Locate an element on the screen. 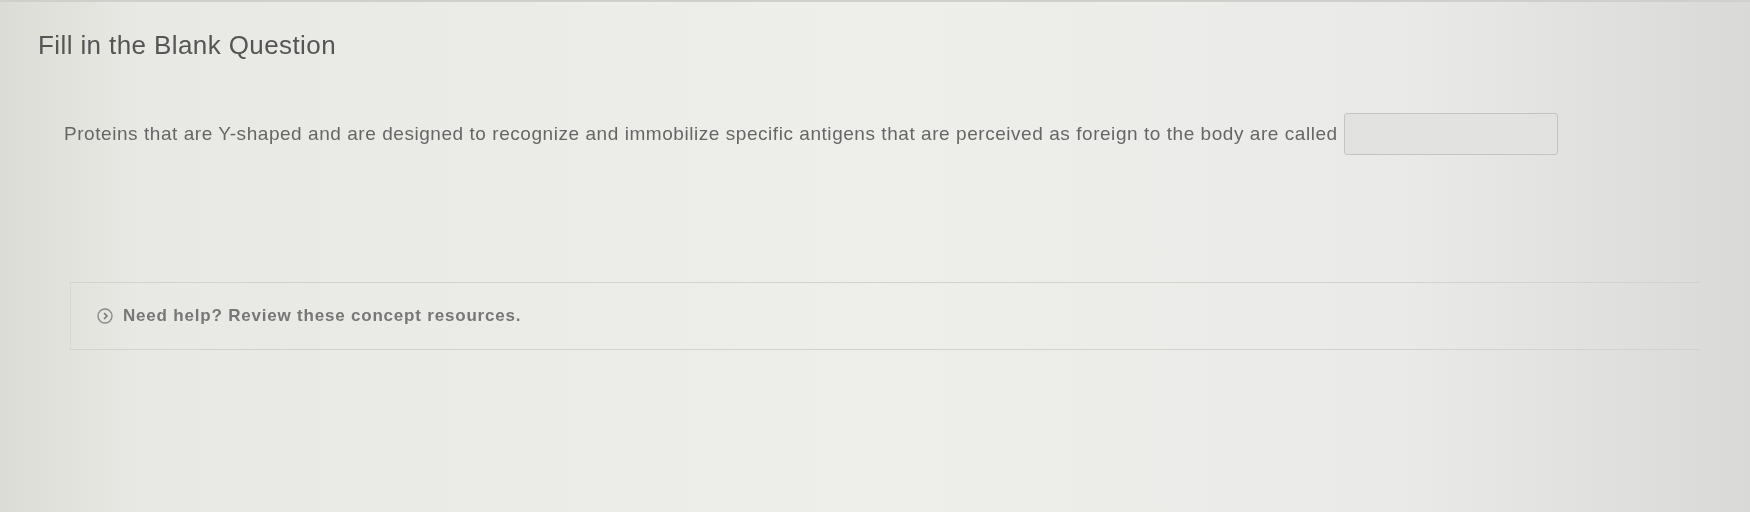  expand-icon is located at coordinates (105, 316).